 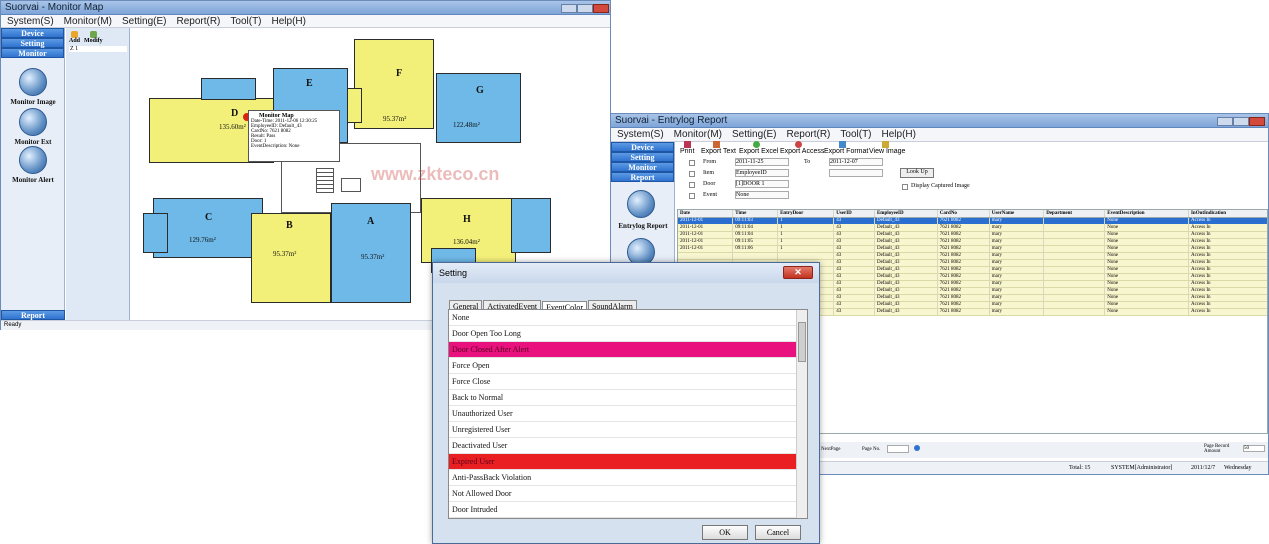 I want to click on dialog-close-icon: ✕, so click(x=798, y=272).